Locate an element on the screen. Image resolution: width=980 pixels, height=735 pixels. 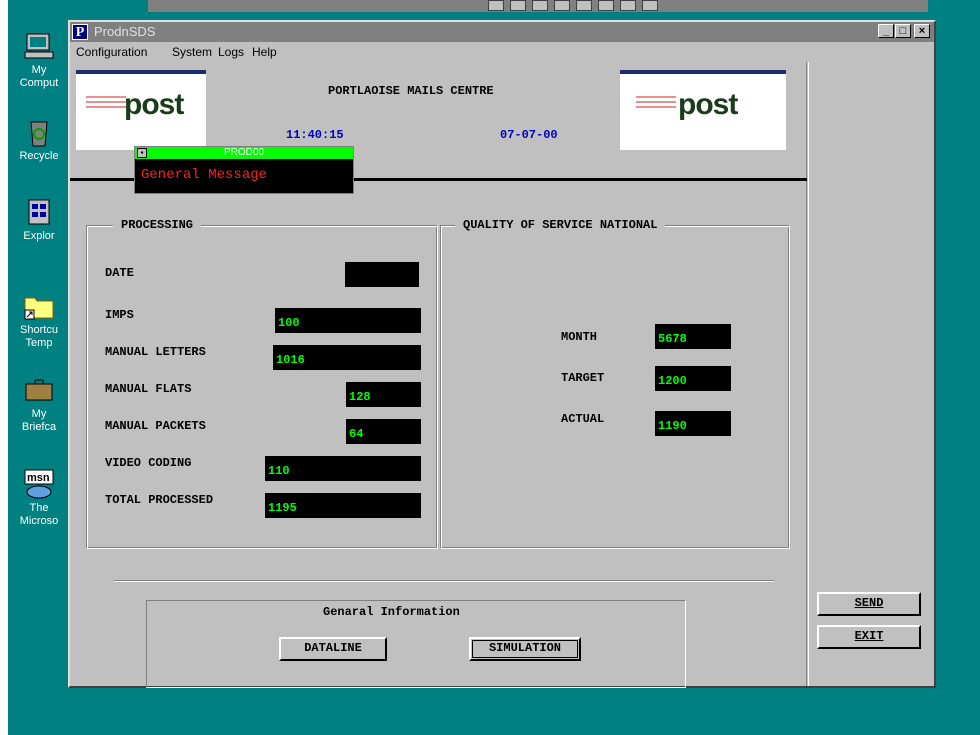
processing-title: PROCESSING is located at coordinates (157, 225).